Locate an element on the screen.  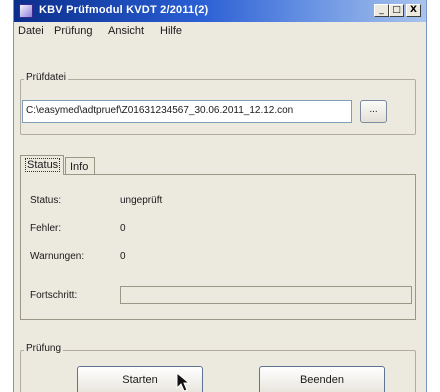
close-button: X is located at coordinates (413, 10).